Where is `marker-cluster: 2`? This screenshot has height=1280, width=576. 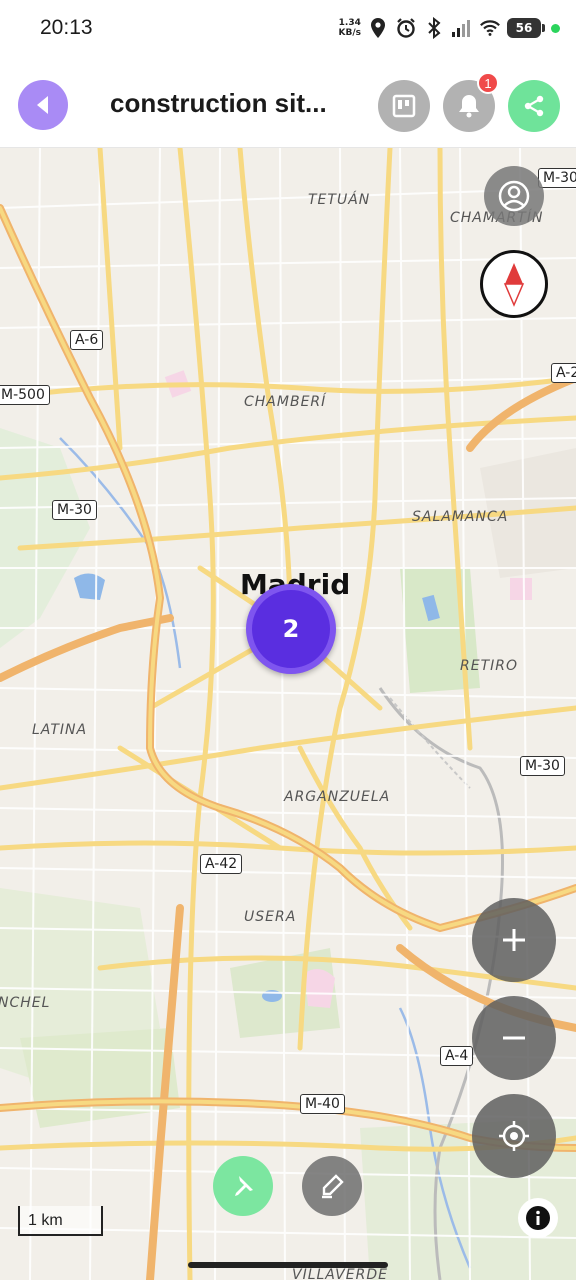 marker-cluster: 2 is located at coordinates (291, 629).